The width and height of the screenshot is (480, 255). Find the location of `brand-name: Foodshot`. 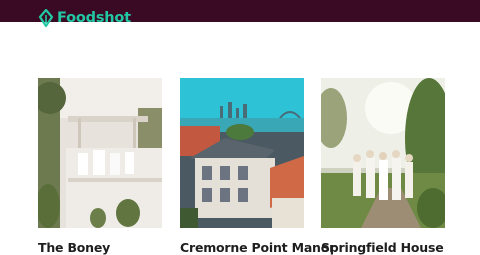

brand-name: Foodshot is located at coordinates (94, 17).